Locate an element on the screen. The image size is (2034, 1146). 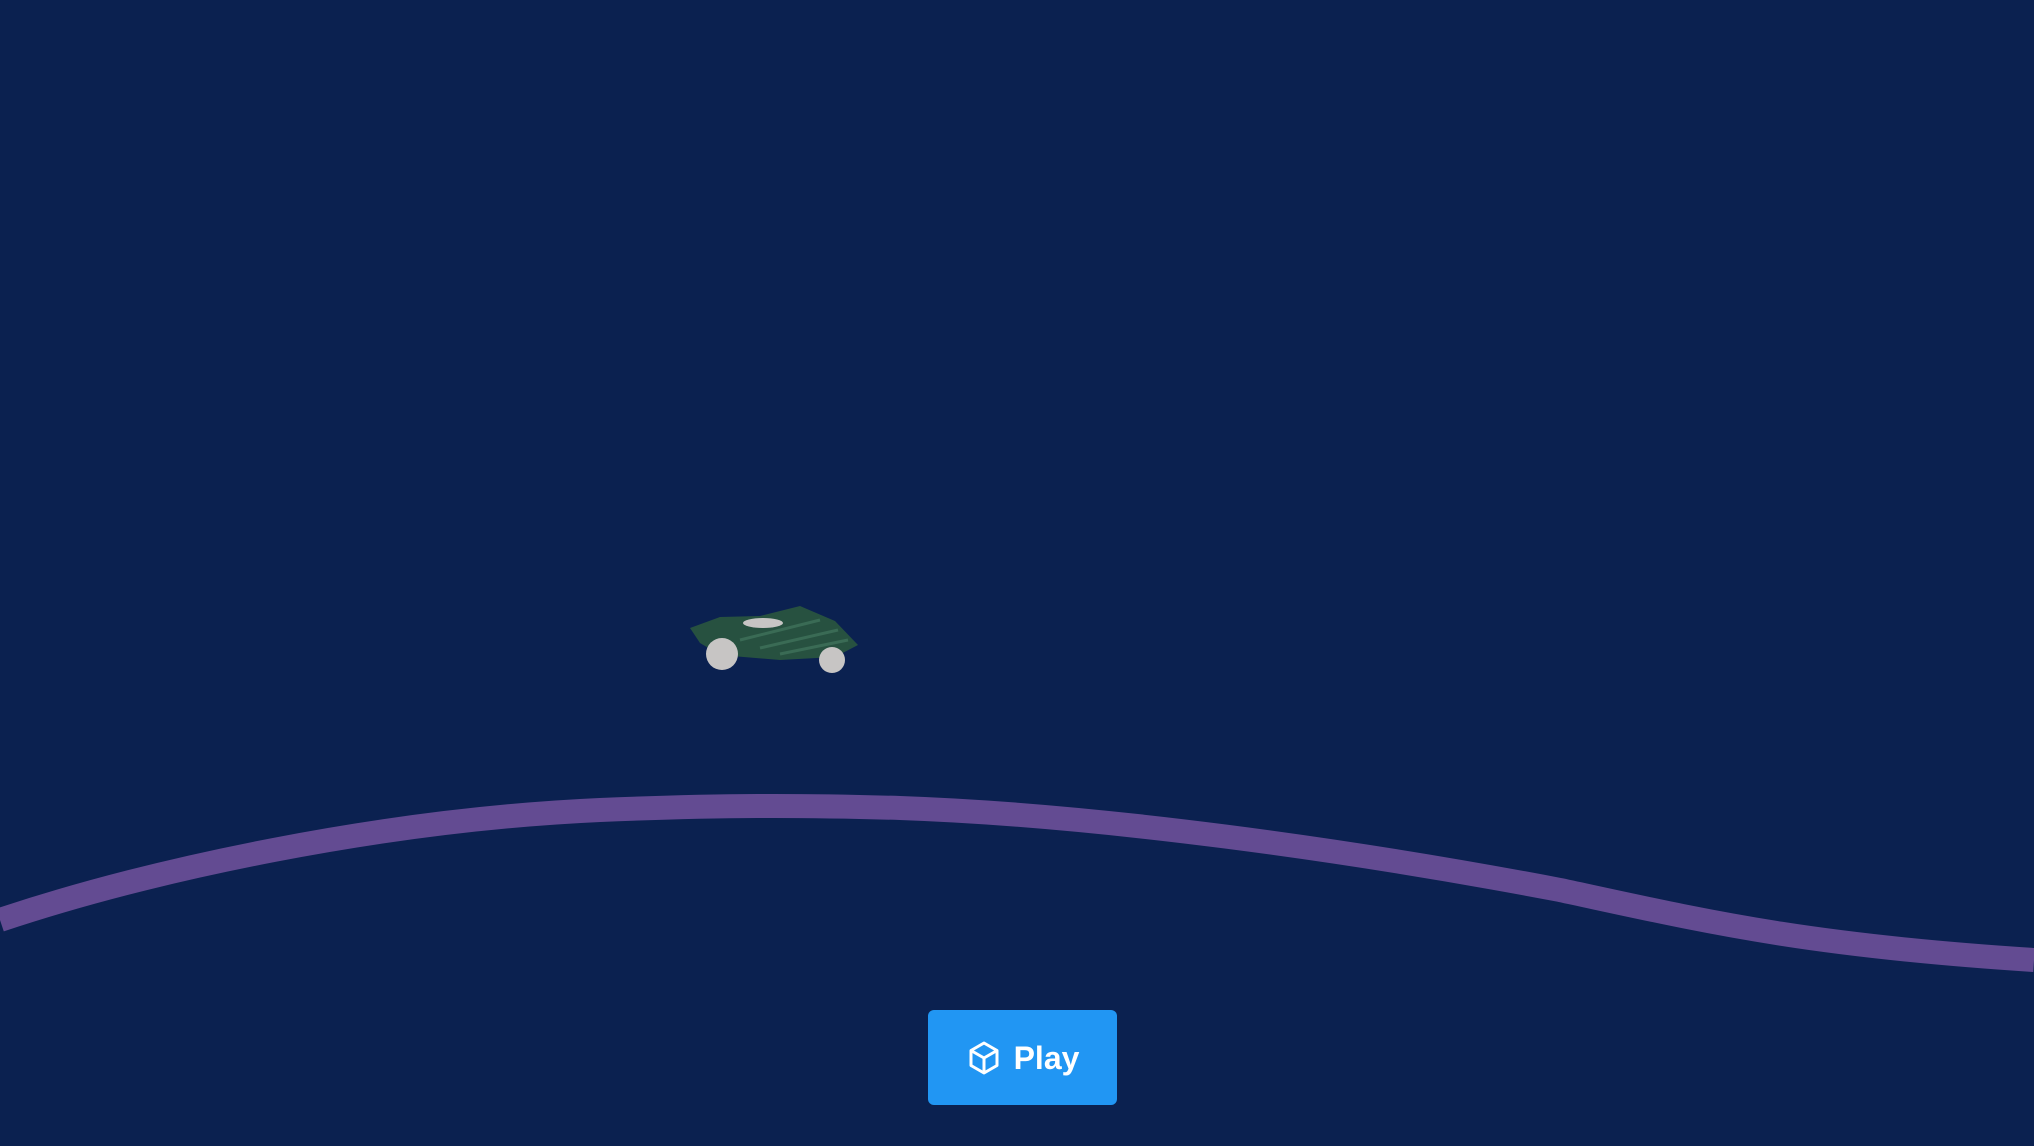
play-button: Play is located at coordinates (1022, 1057).